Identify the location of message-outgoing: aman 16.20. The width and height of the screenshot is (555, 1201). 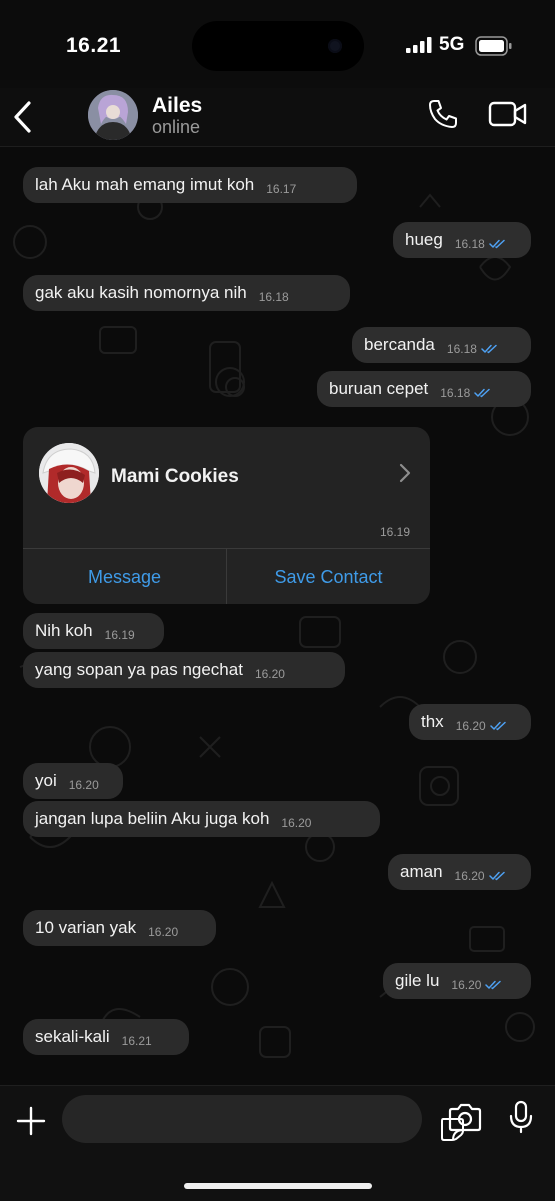
(459, 872).